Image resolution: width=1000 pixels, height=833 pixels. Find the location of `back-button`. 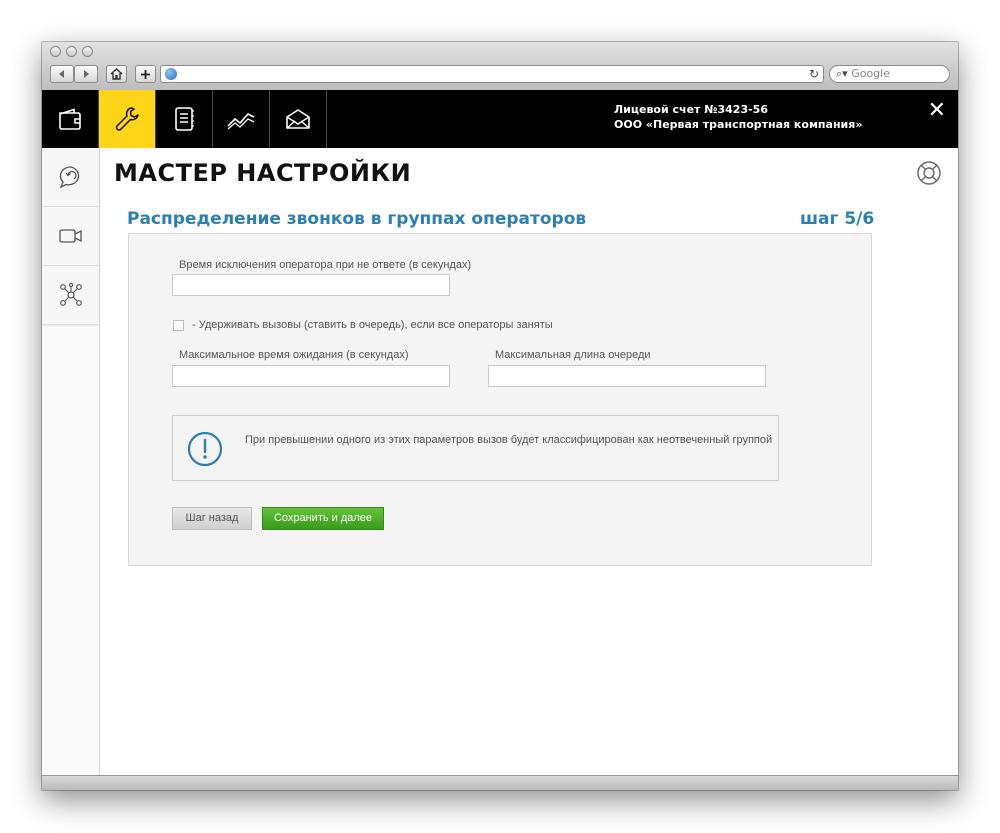

back-button is located at coordinates (62, 74).